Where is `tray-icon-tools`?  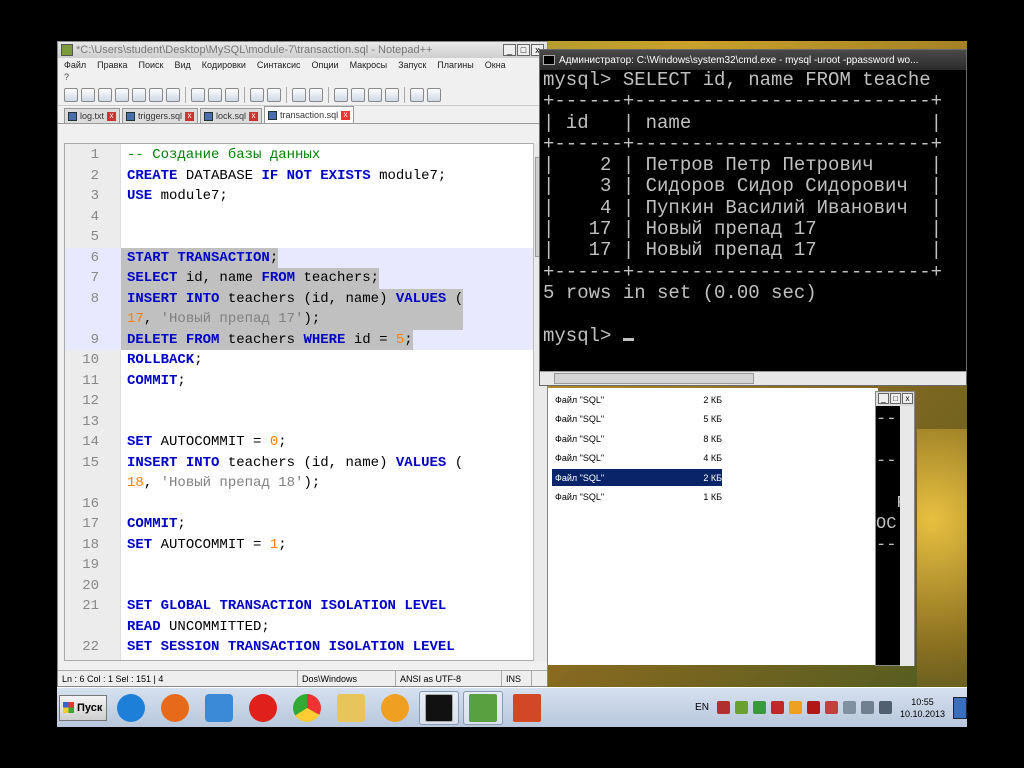 tray-icon-tools is located at coordinates (723, 707).